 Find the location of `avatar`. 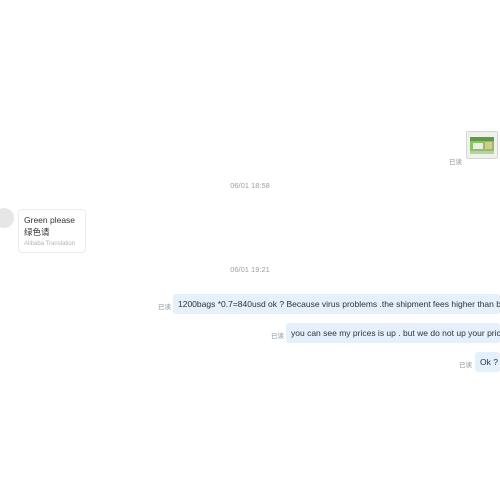

avatar is located at coordinates (7, 218).